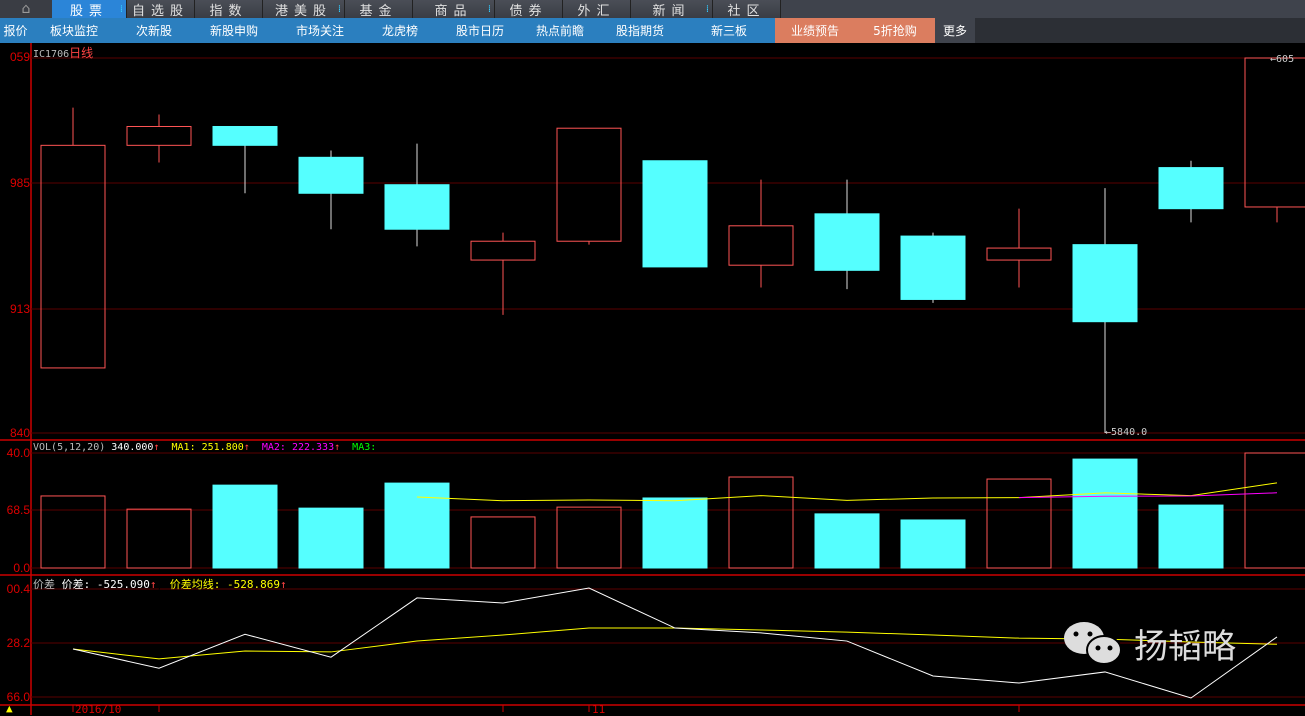 The height and width of the screenshot is (716, 1305). I want to click on tab-8: 新闻 ⁞, so click(672, 9).